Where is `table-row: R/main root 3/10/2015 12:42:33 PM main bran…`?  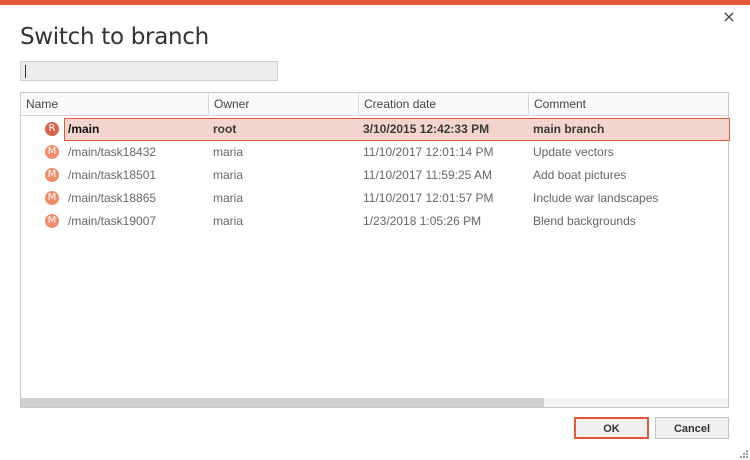 table-row: R/main root 3/10/2015 12:42:33 PM main bran… is located at coordinates (375, 129).